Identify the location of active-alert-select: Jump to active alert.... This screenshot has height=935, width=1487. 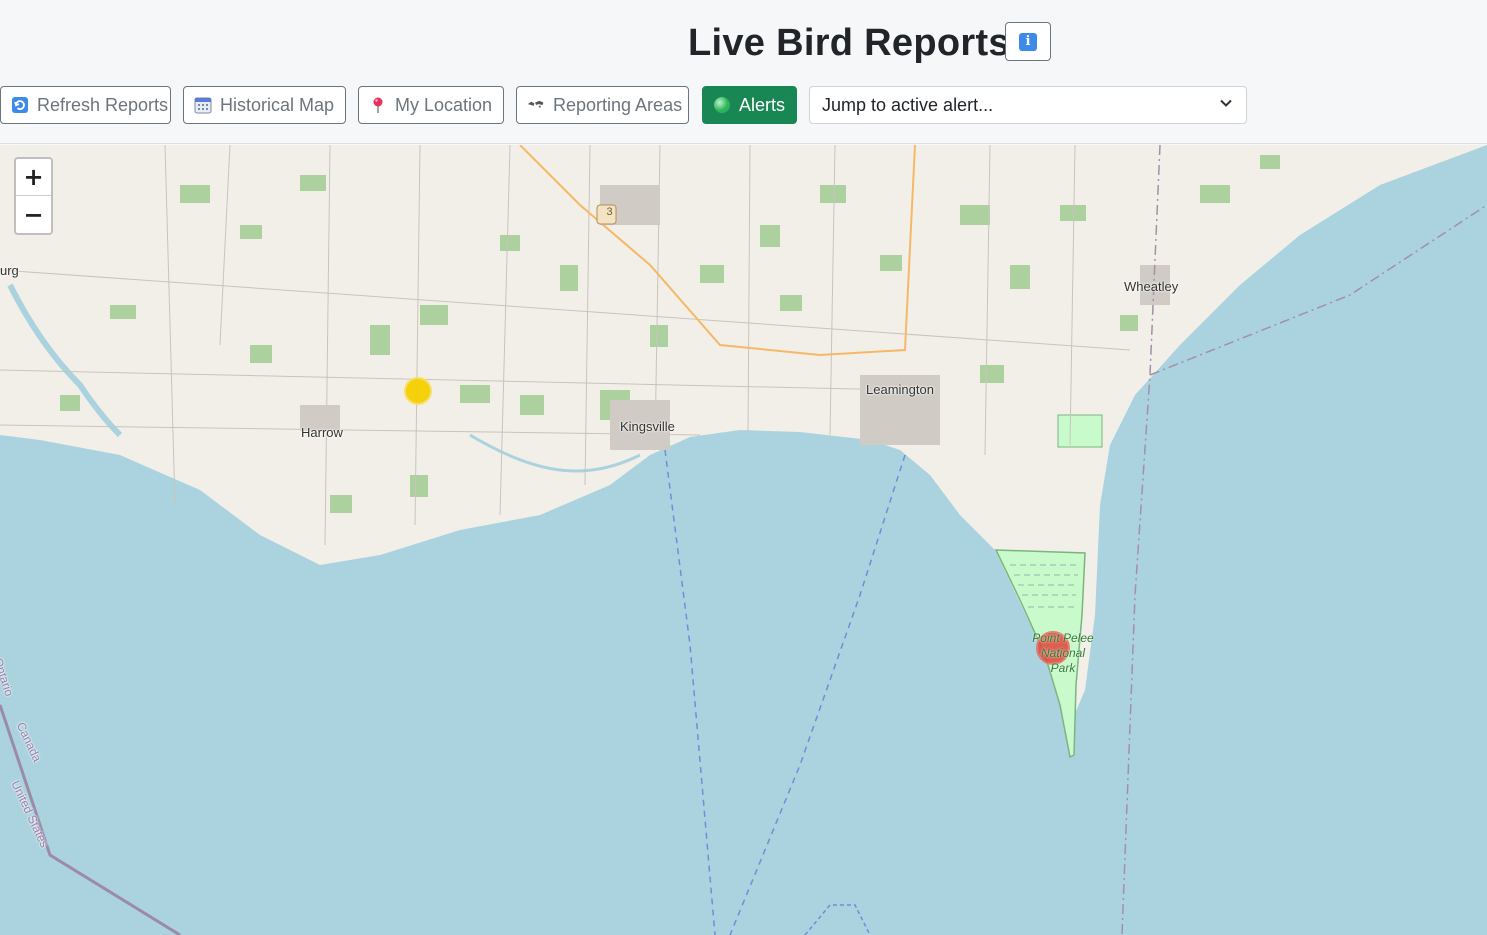
(1028, 105).